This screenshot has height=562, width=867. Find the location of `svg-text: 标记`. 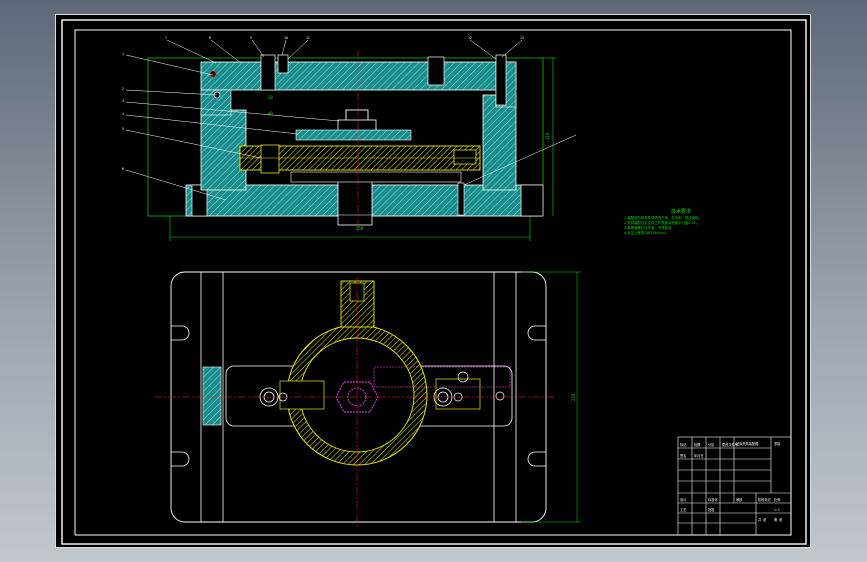

svg-text: 标记 is located at coordinates (683, 444).